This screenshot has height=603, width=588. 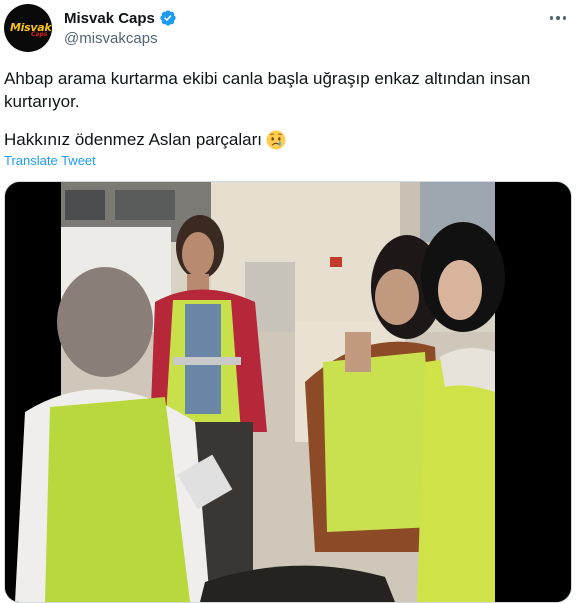 What do you see at coordinates (109, 18) in the screenshot?
I see `author-display-name: Misvak Caps` at bounding box center [109, 18].